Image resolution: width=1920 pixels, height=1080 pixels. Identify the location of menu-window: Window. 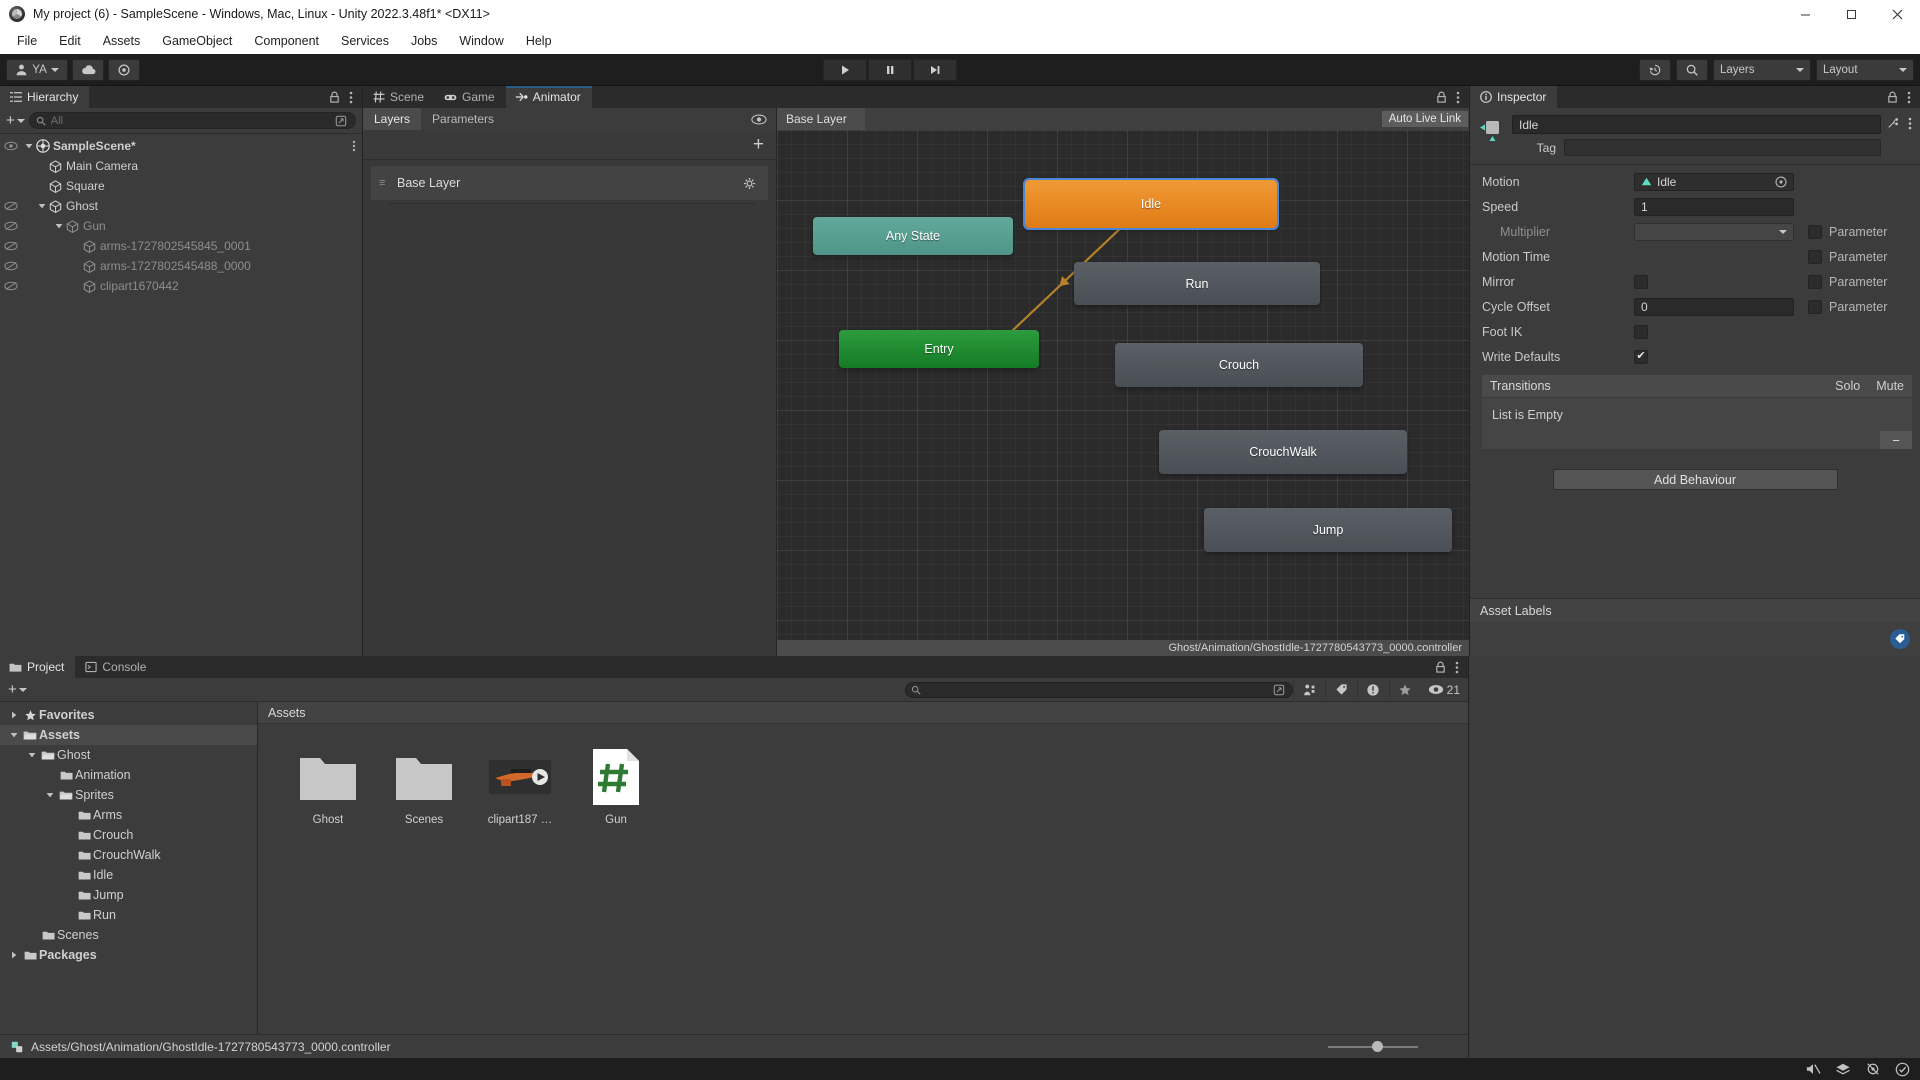
(481, 41).